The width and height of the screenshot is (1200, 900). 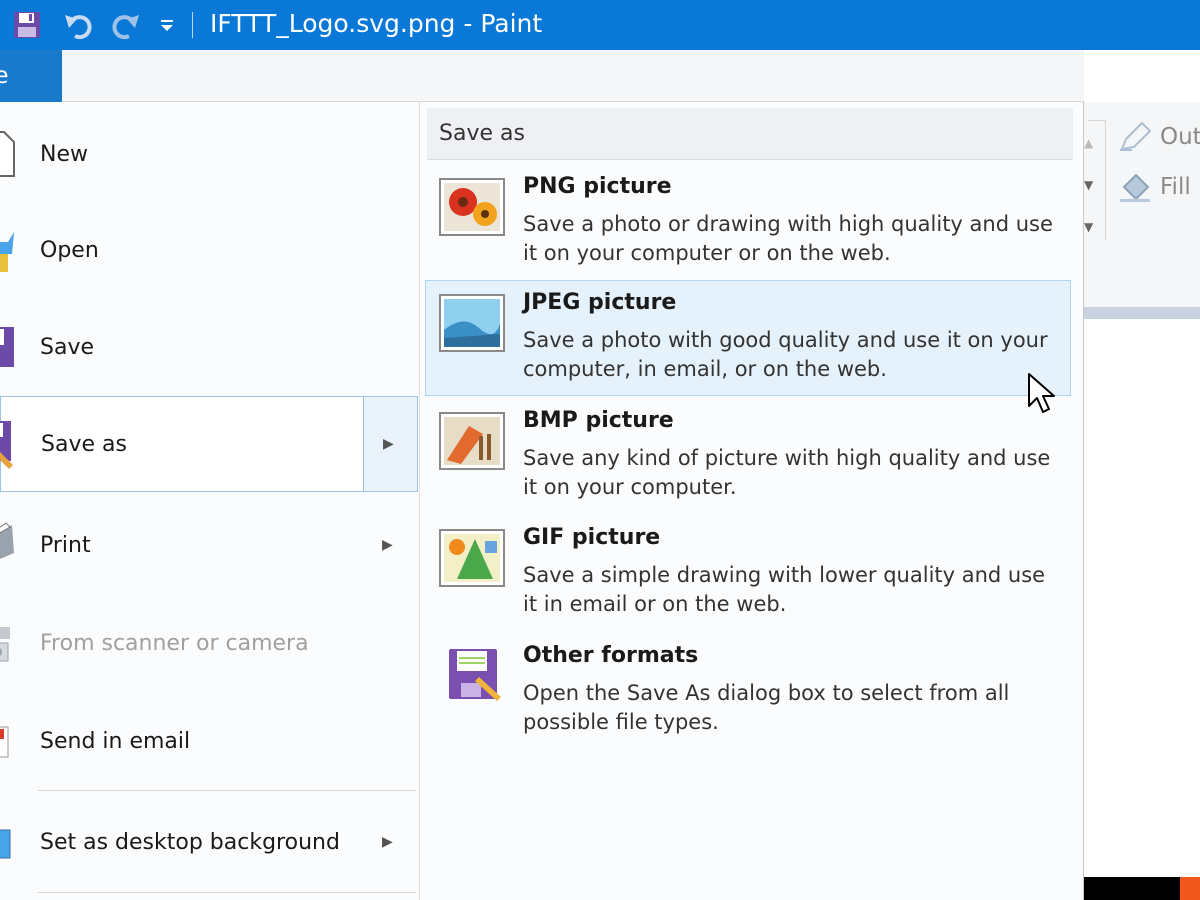 What do you see at coordinates (5, 844) in the screenshot?
I see `desktop-icon` at bounding box center [5, 844].